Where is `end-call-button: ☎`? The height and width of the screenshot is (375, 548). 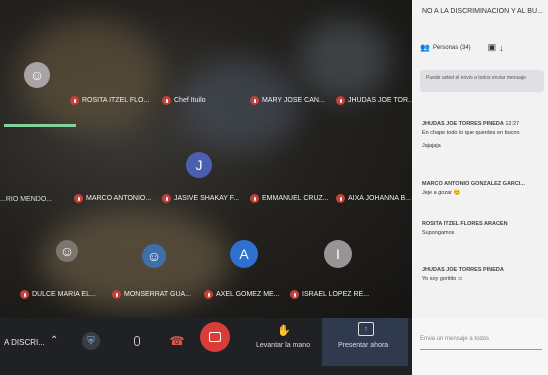 end-call-button: ☎ is located at coordinates (177, 341).